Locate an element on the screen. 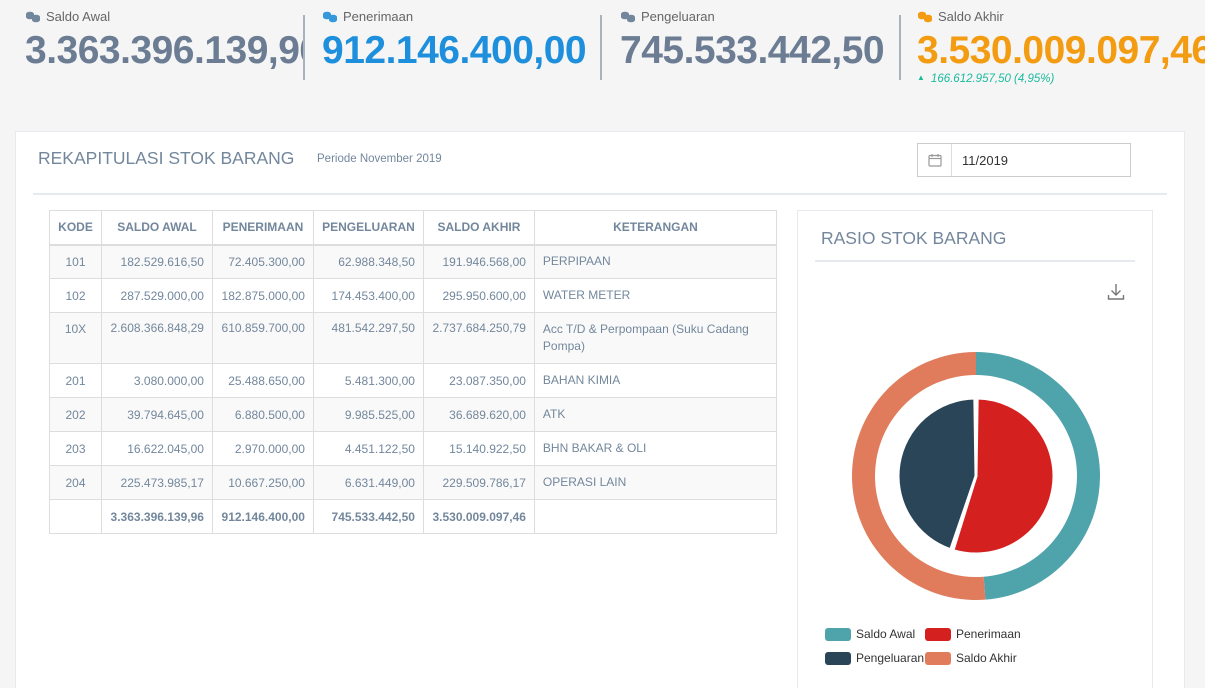 This screenshot has width=1205, height=688. cell-keterangan: OPERASI LAIN is located at coordinates (655, 482).